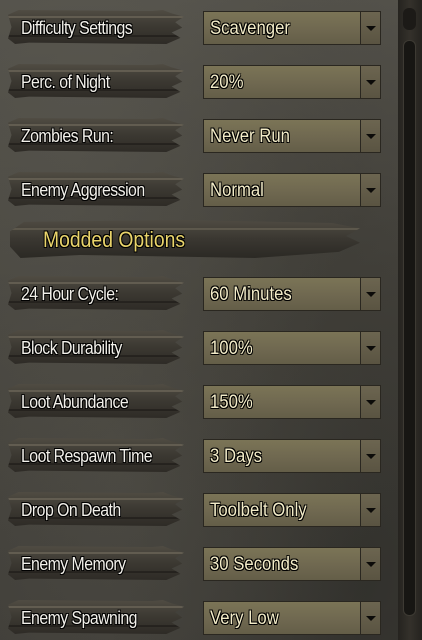  I want to click on section-header: Modded Options, so click(200, 240).